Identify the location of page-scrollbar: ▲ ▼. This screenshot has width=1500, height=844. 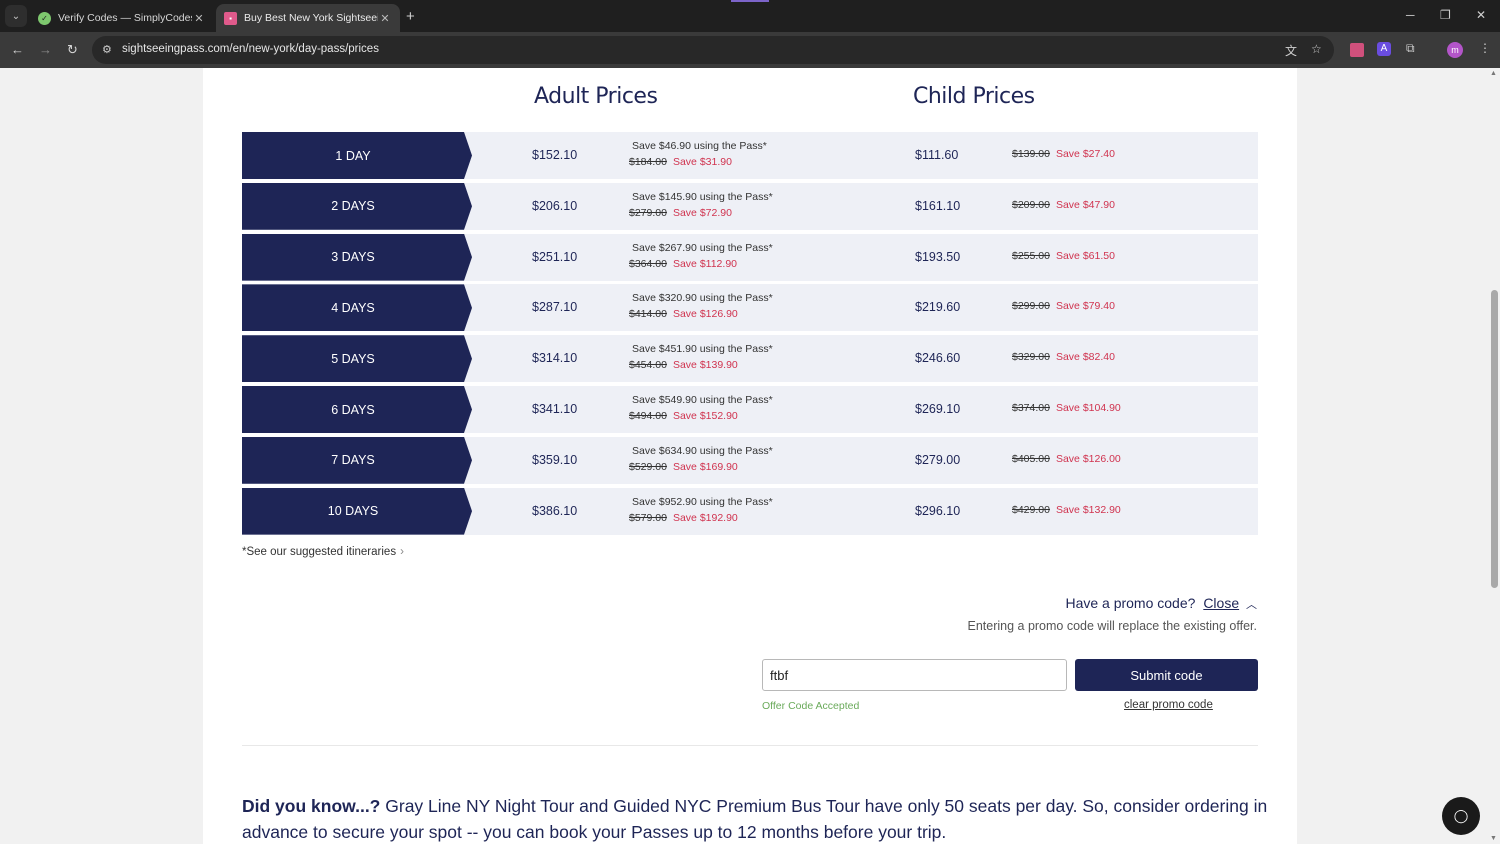
(1494, 456).